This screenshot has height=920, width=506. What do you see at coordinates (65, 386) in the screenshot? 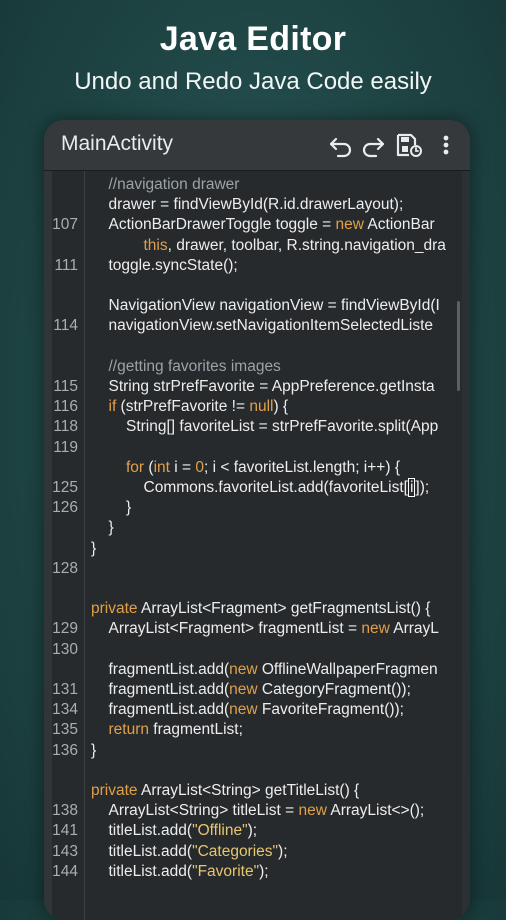
I see `line-number: 115` at bounding box center [65, 386].